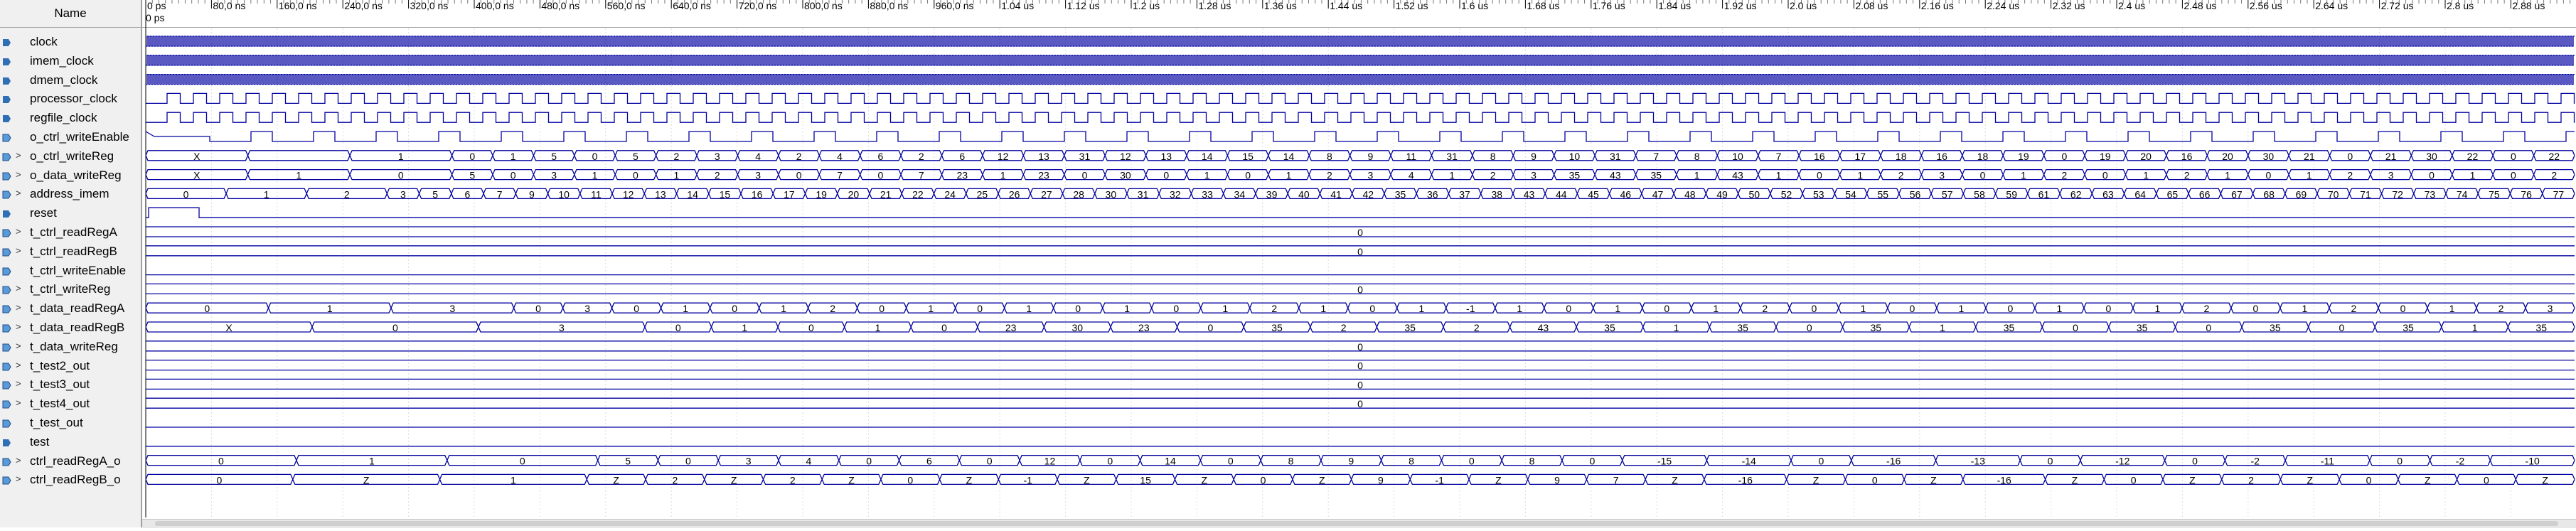  What do you see at coordinates (74, 346) in the screenshot?
I see `signal-name: t_data_writeReg` at bounding box center [74, 346].